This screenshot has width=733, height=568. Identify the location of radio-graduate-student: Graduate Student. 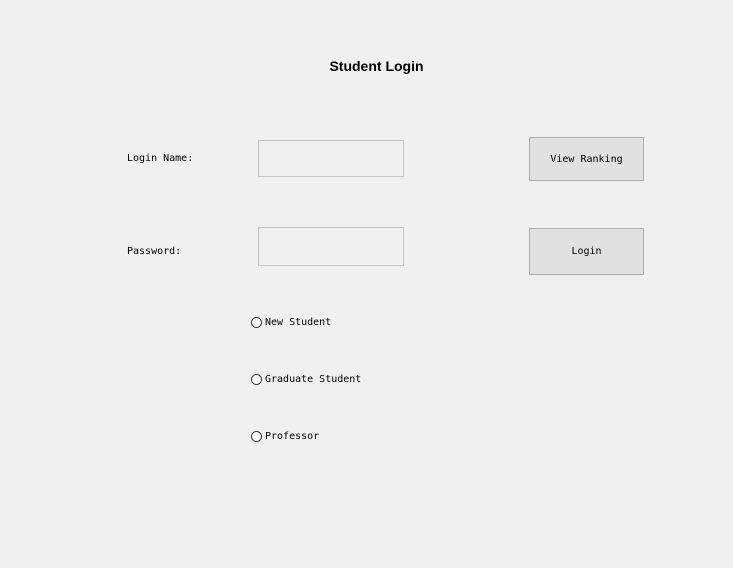
(306, 379).